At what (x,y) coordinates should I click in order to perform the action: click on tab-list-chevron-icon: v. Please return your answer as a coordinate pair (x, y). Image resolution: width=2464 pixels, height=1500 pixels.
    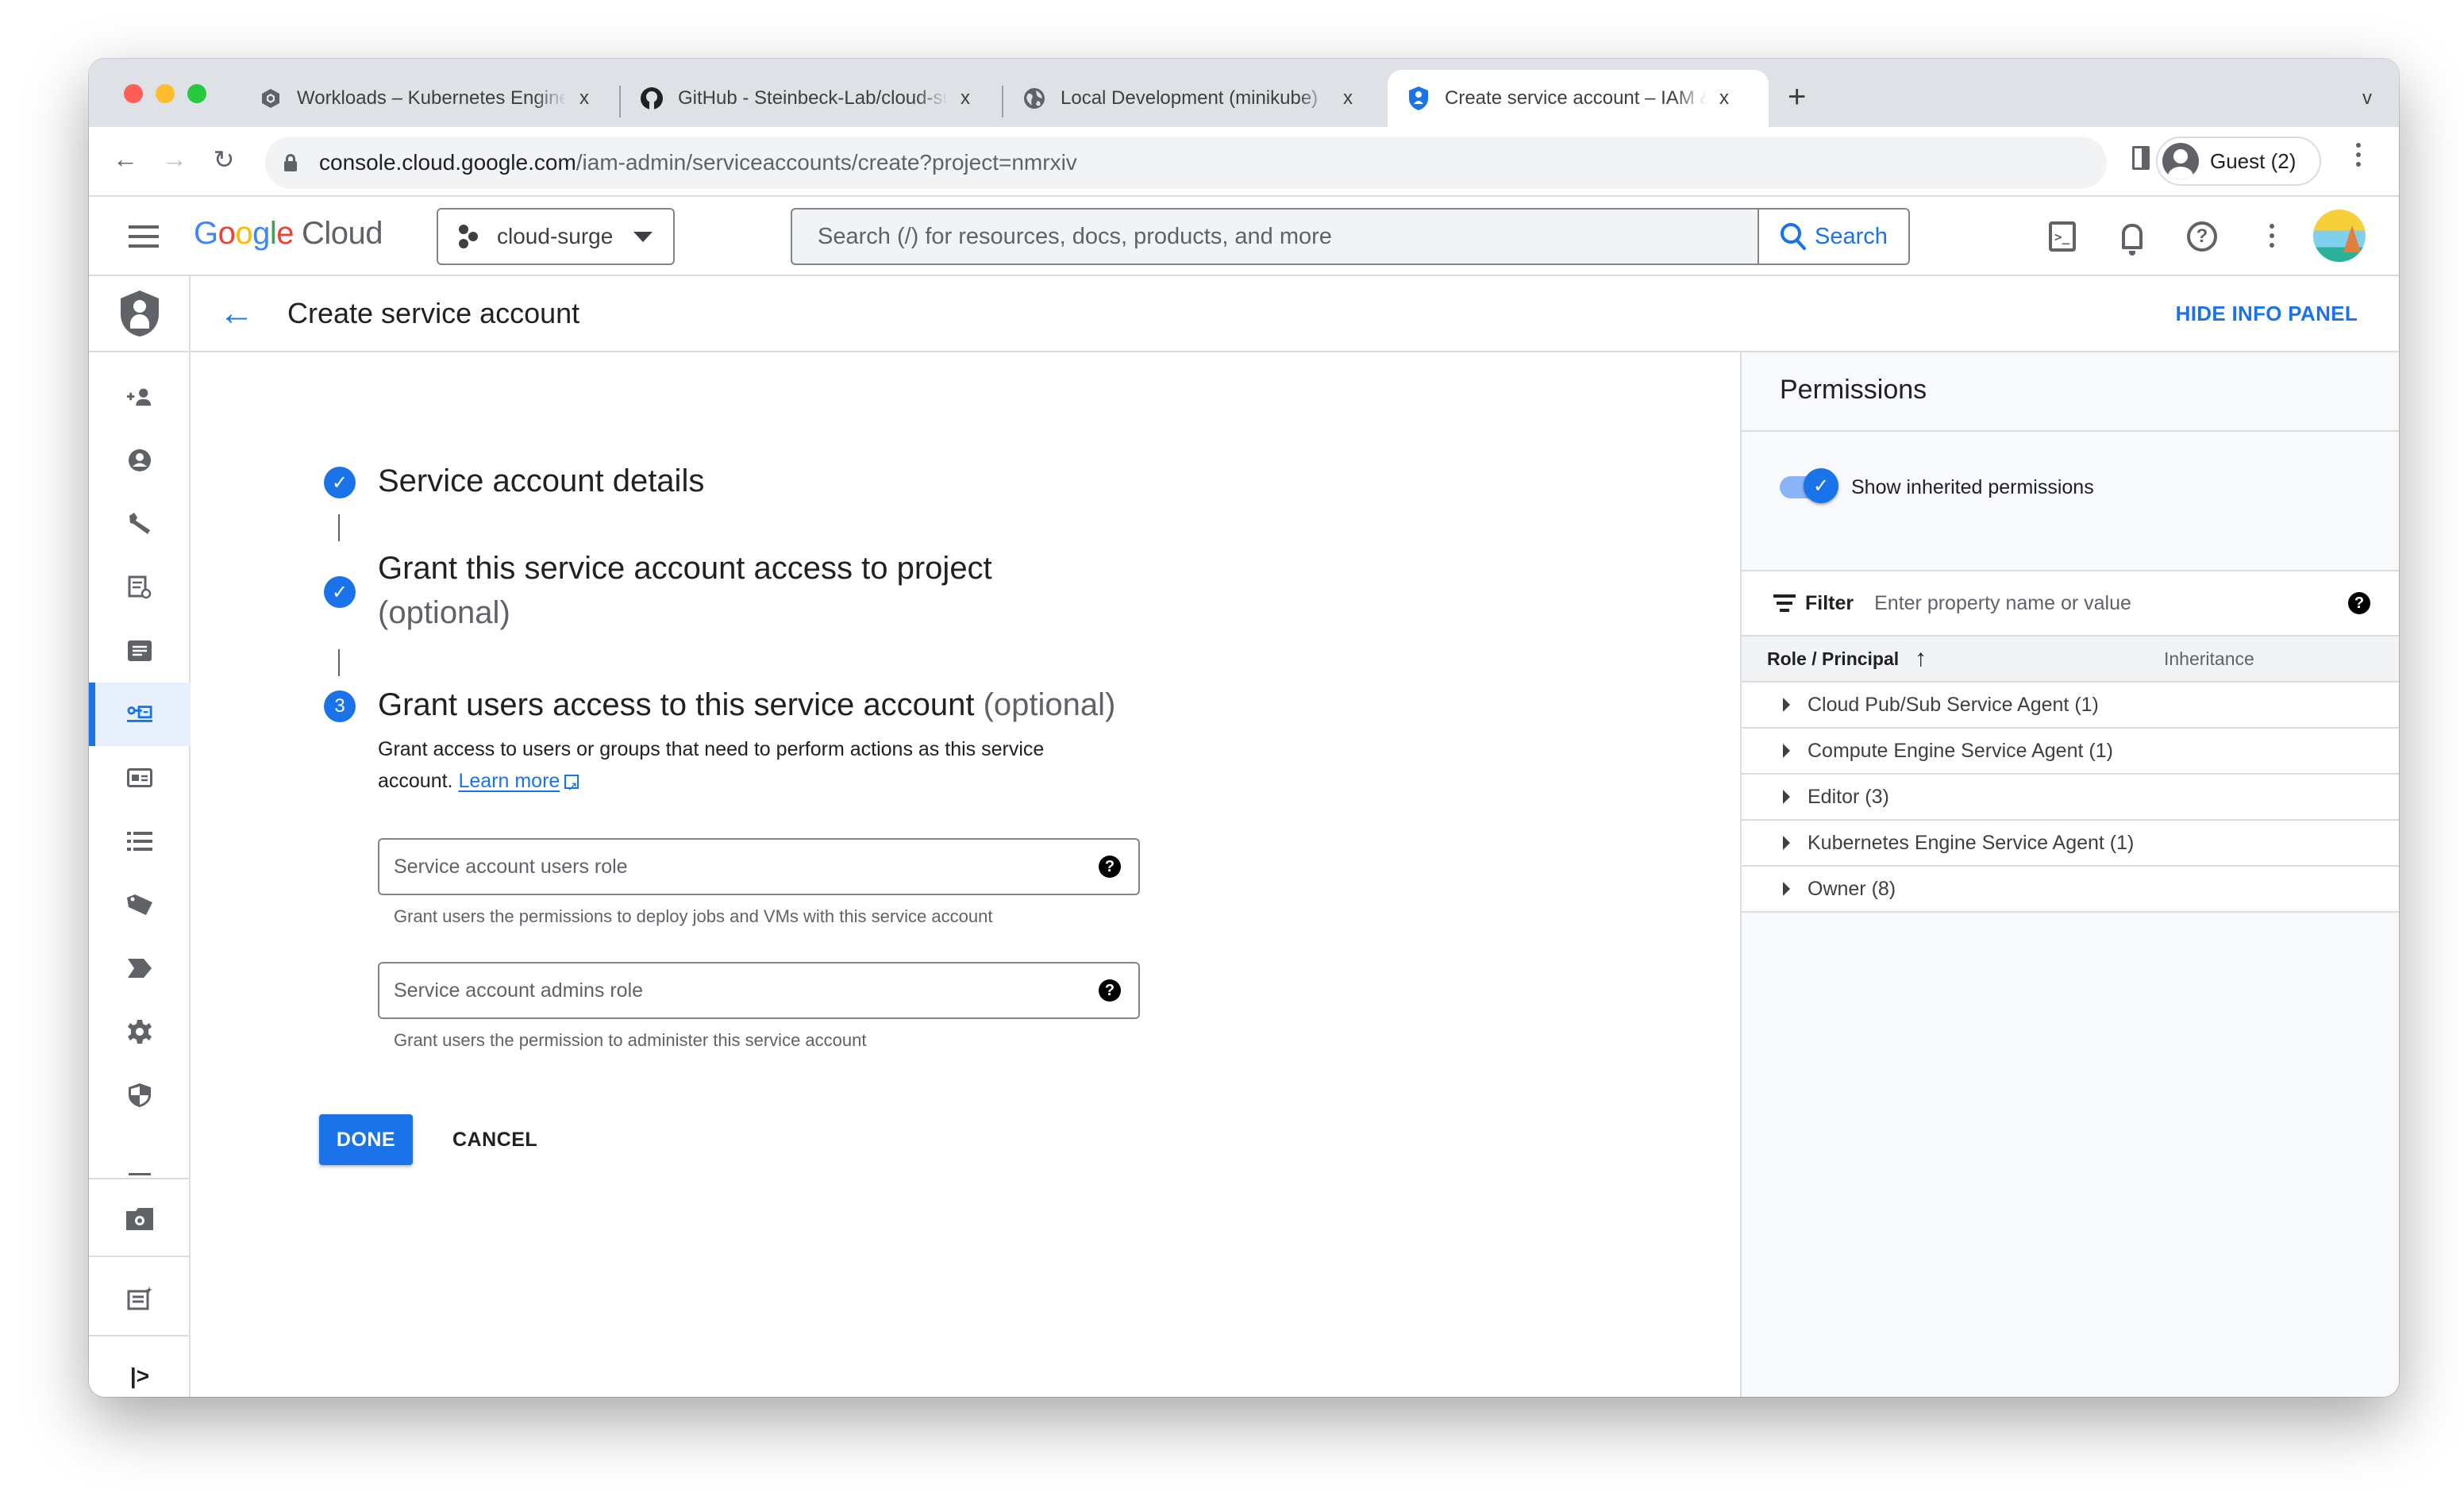
    Looking at the image, I should click on (2367, 98).